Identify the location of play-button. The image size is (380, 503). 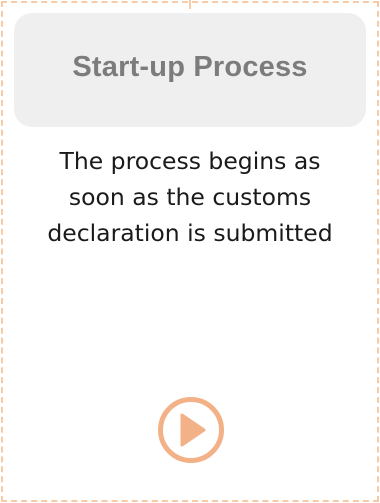
(191, 430).